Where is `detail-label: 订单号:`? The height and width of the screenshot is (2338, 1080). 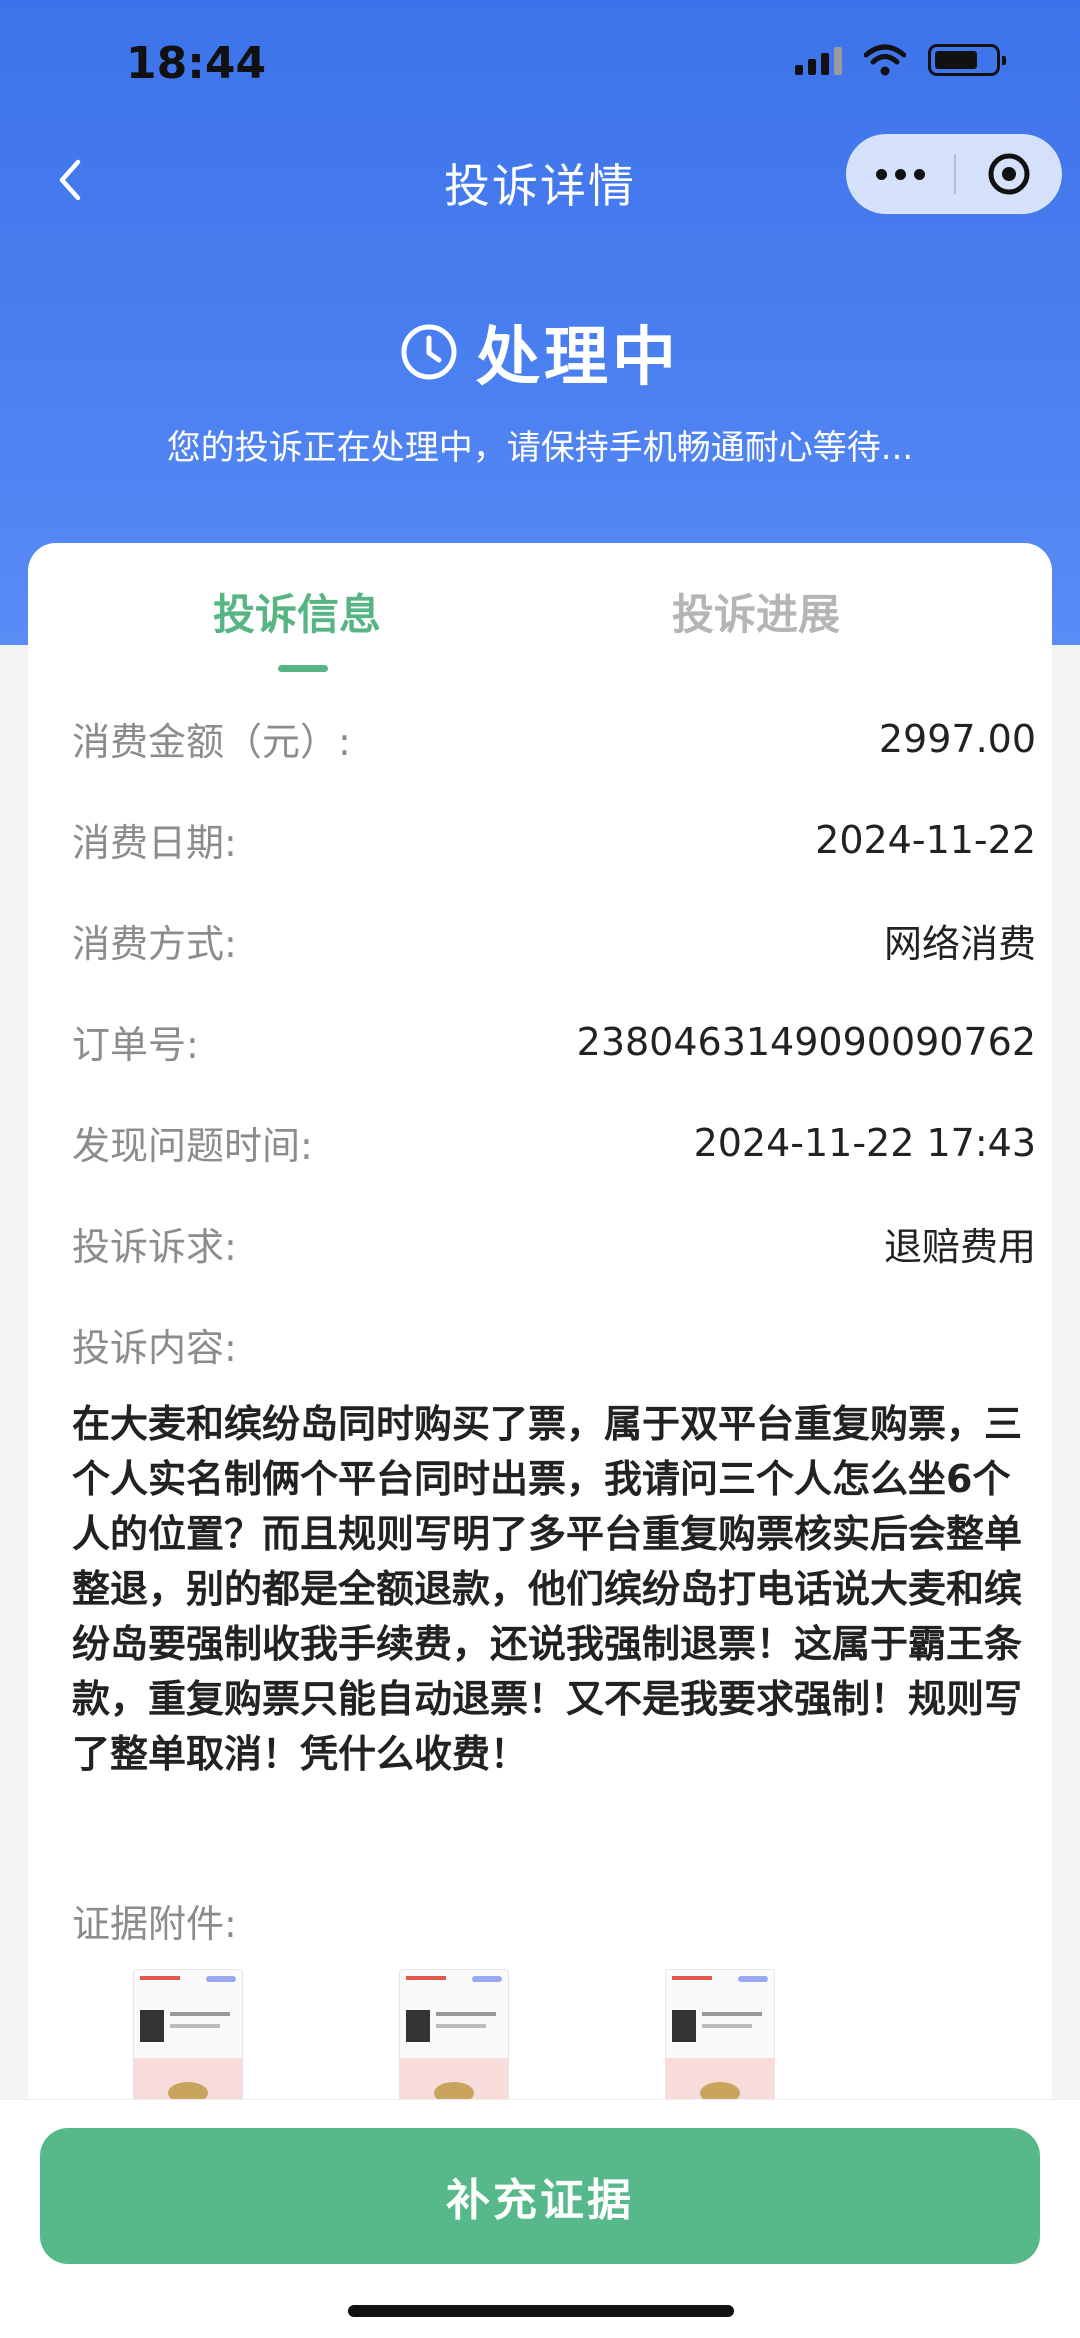 detail-label: 订单号: is located at coordinates (135, 1045).